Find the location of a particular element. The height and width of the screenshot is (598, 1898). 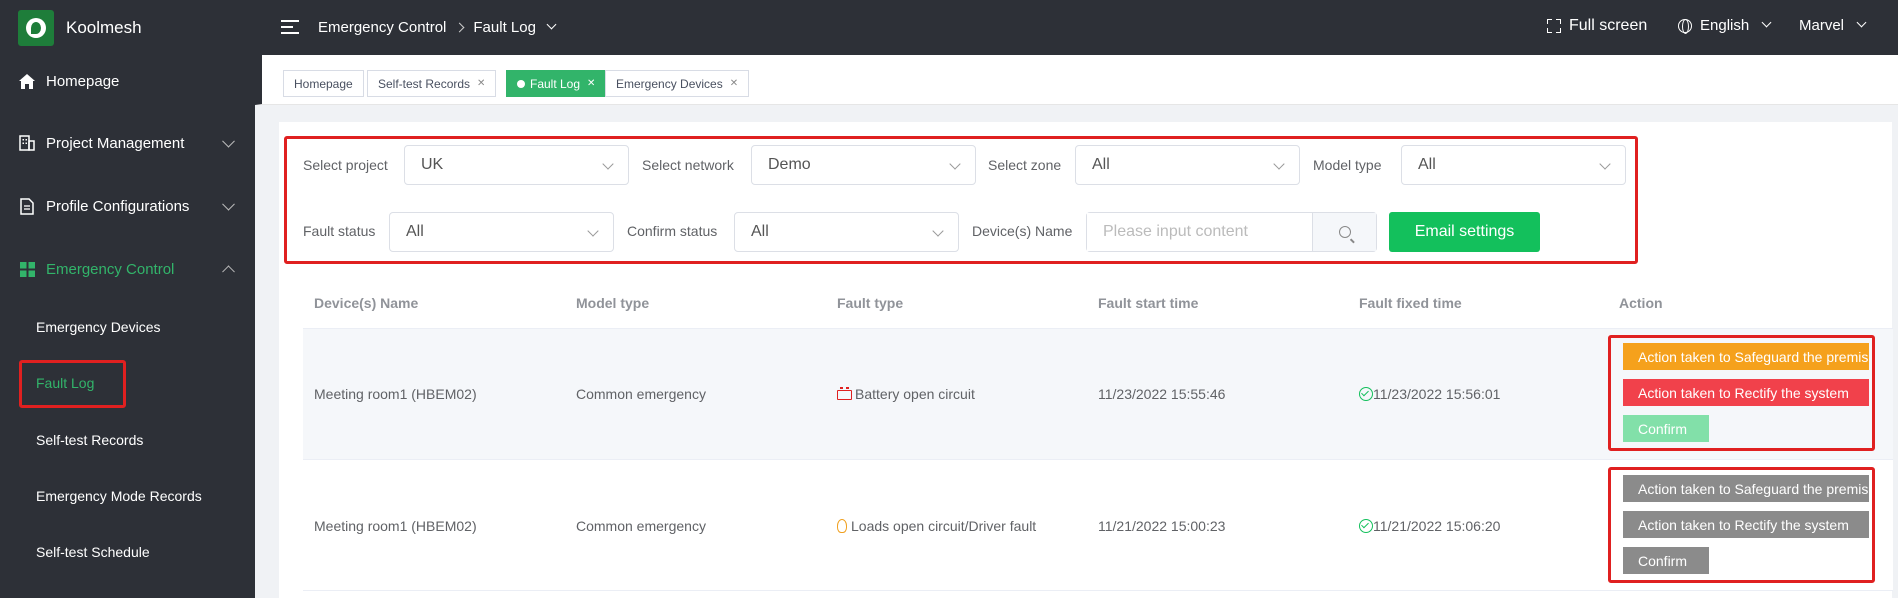

fault-start-cell: 11/21/2022 15:00:23 is located at coordinates (1162, 526).